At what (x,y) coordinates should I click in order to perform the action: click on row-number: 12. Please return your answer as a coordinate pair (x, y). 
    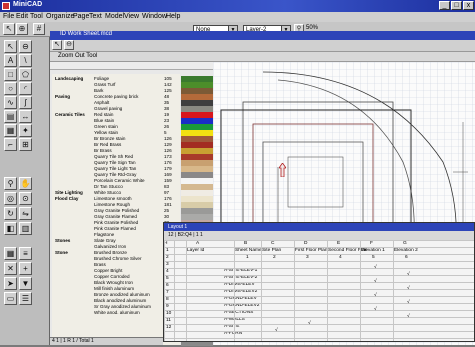
    Looking at the image, I should click on (168, 327).